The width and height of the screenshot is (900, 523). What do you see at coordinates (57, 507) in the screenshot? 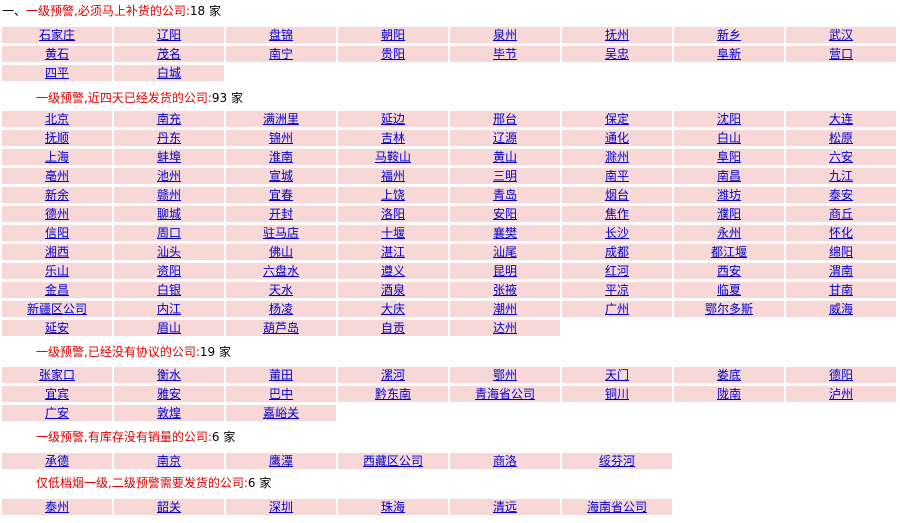
I see `city-link: 泰州` at bounding box center [57, 507].